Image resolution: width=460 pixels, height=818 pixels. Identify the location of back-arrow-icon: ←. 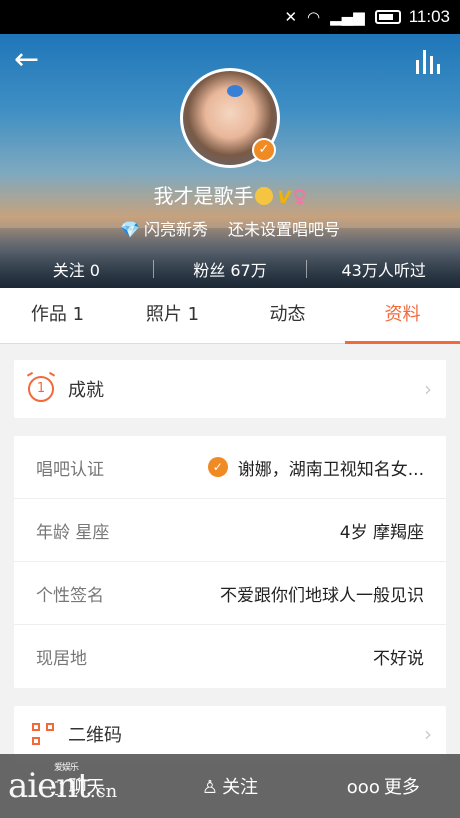
(31, 60).